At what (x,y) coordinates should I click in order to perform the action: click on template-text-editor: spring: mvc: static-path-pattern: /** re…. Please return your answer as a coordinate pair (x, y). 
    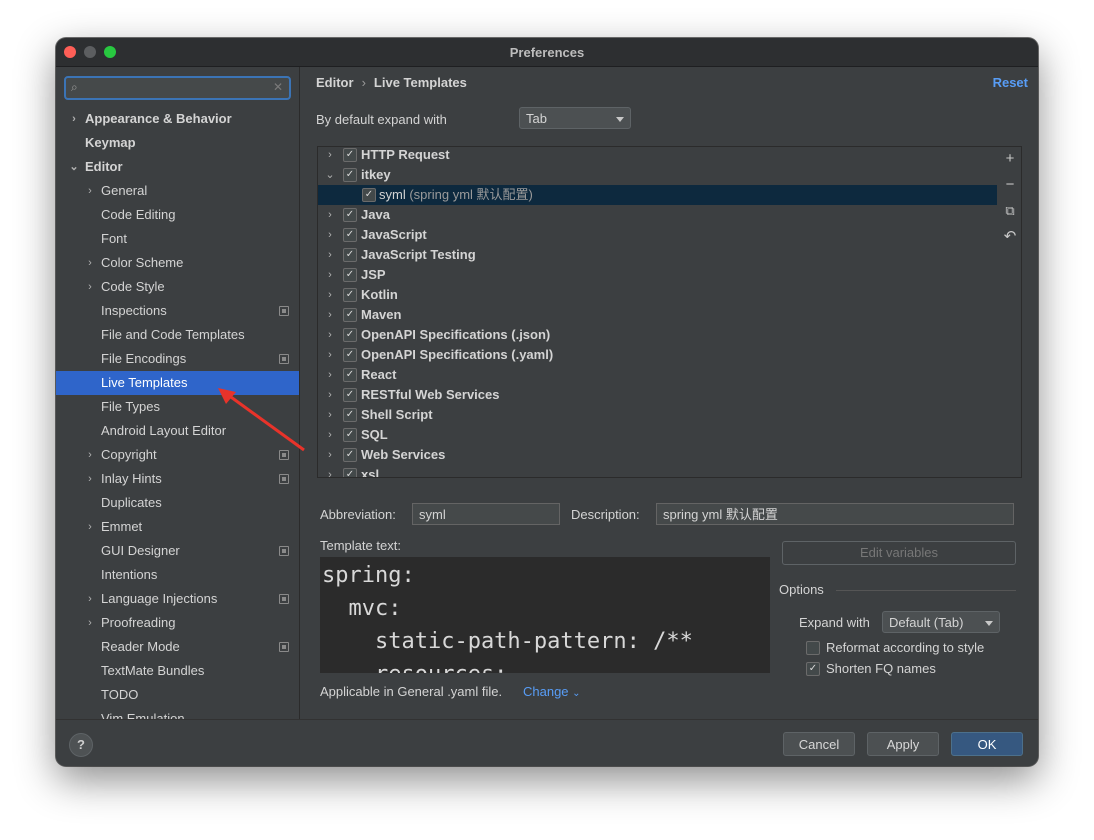
    Looking at the image, I should click on (545, 615).